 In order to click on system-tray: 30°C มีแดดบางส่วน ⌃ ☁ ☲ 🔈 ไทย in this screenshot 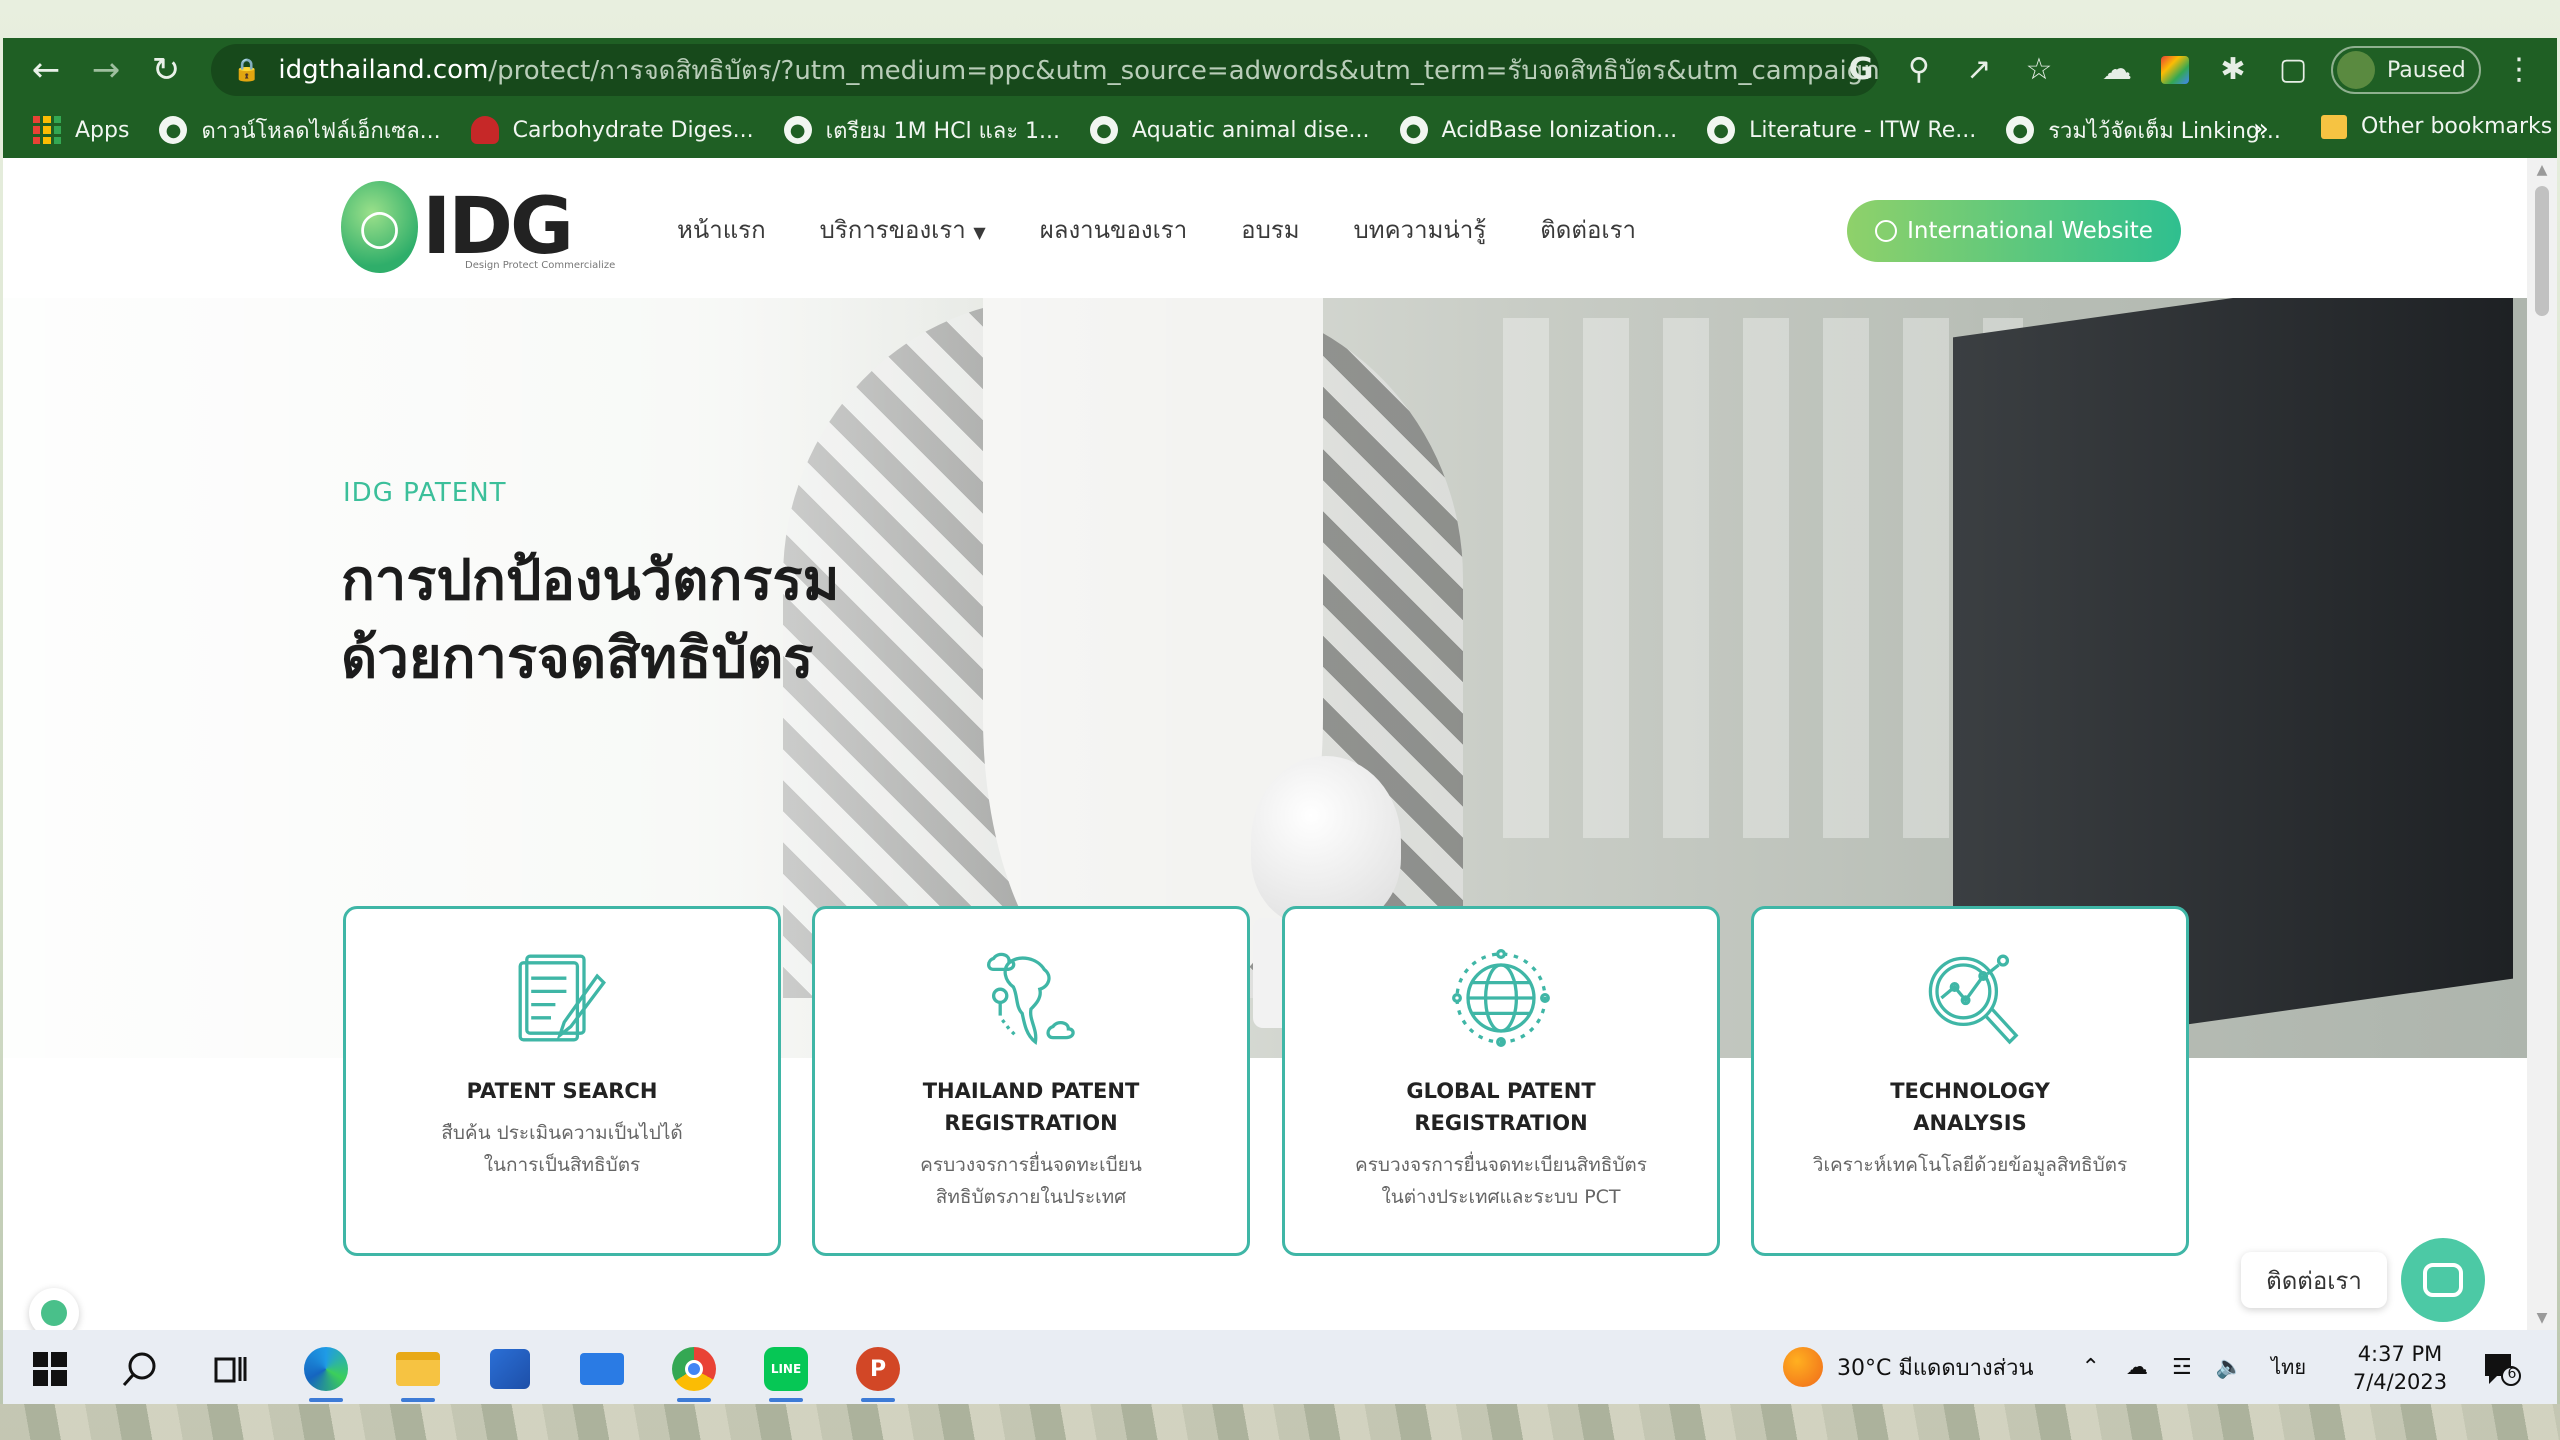, I will do `click(2044, 1367)`.